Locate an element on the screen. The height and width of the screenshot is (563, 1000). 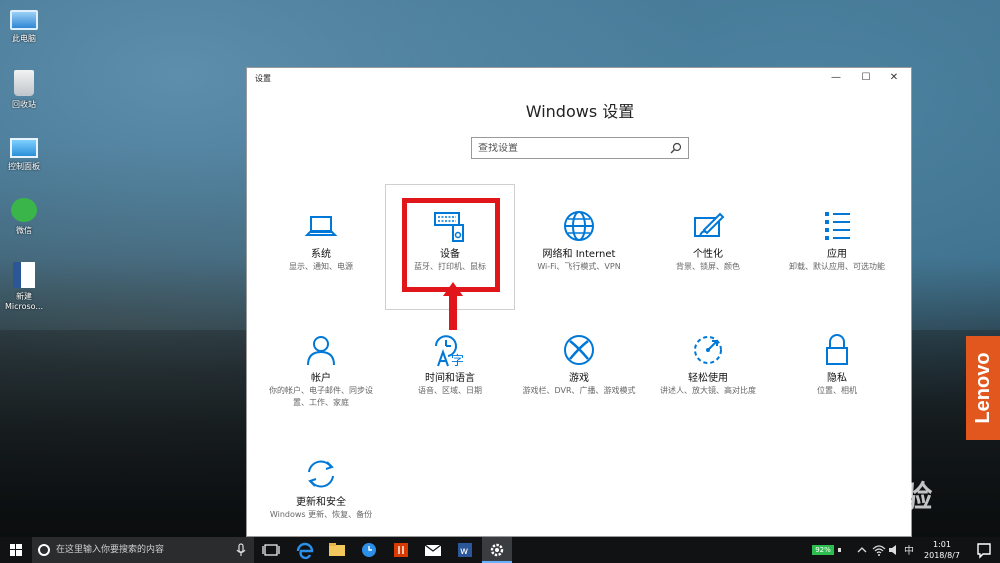
tile-gaming: 游戏 游戏栏、DVR、广播、游戏模式 is located at coordinates (579, 364).